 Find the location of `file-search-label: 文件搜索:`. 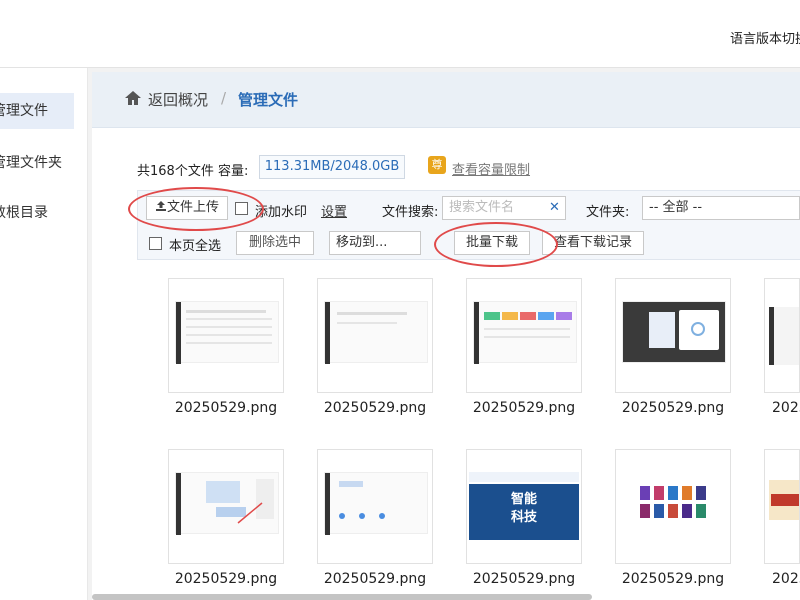

file-search-label: 文件搜索: is located at coordinates (410, 212).